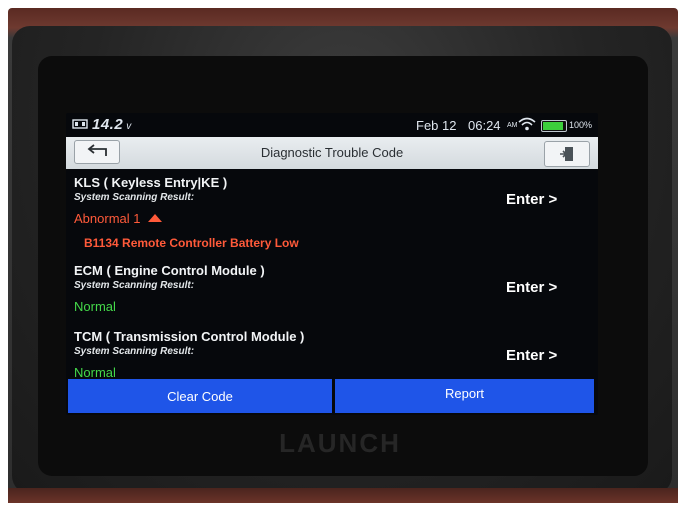 Image resolution: width=684 pixels, height=511 pixels. I want to click on enter-button-ecm: Enter >, so click(531, 287).